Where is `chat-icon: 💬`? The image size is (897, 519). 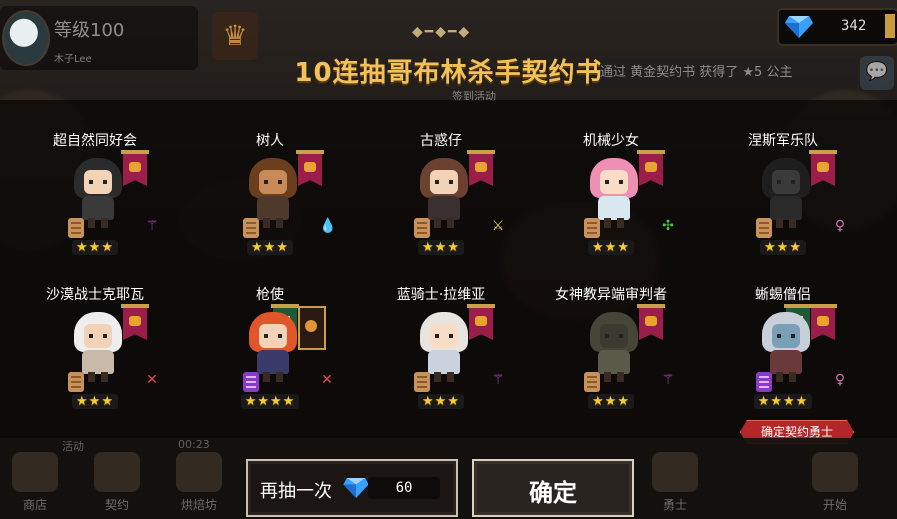
chat-icon: 💬 is located at coordinates (877, 73).